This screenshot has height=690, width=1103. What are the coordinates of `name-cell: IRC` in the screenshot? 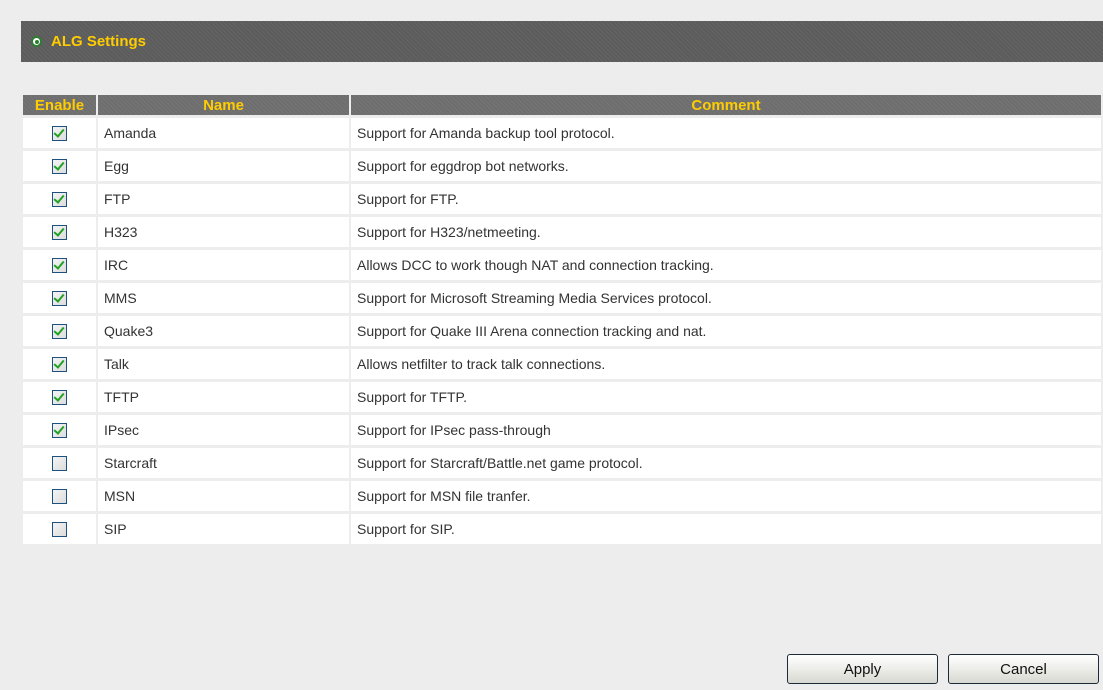 It's located at (223, 265).